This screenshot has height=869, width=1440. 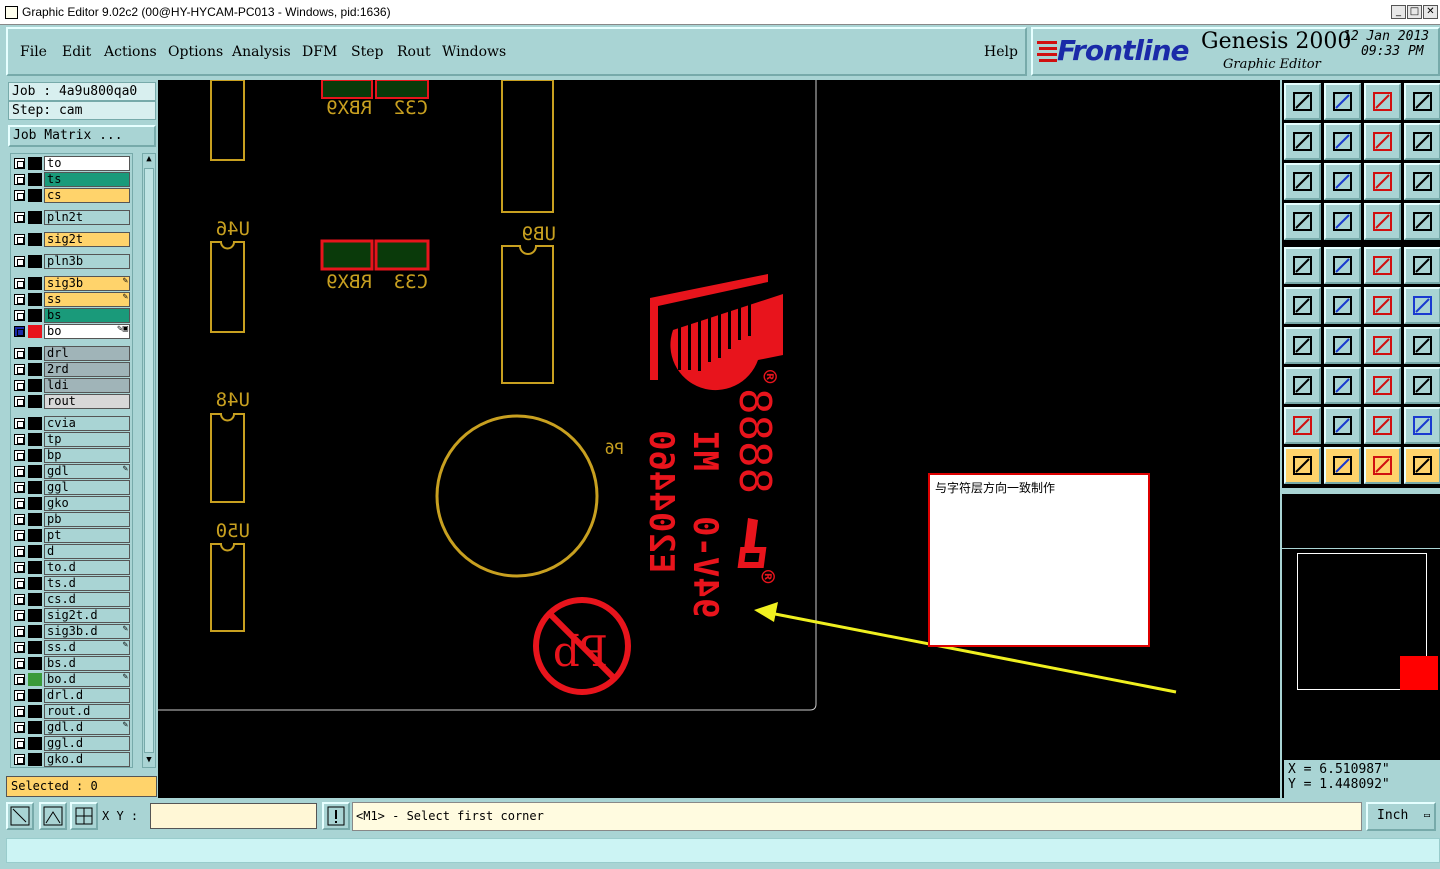 What do you see at coordinates (1302, 345) in the screenshot?
I see `angle-button` at bounding box center [1302, 345].